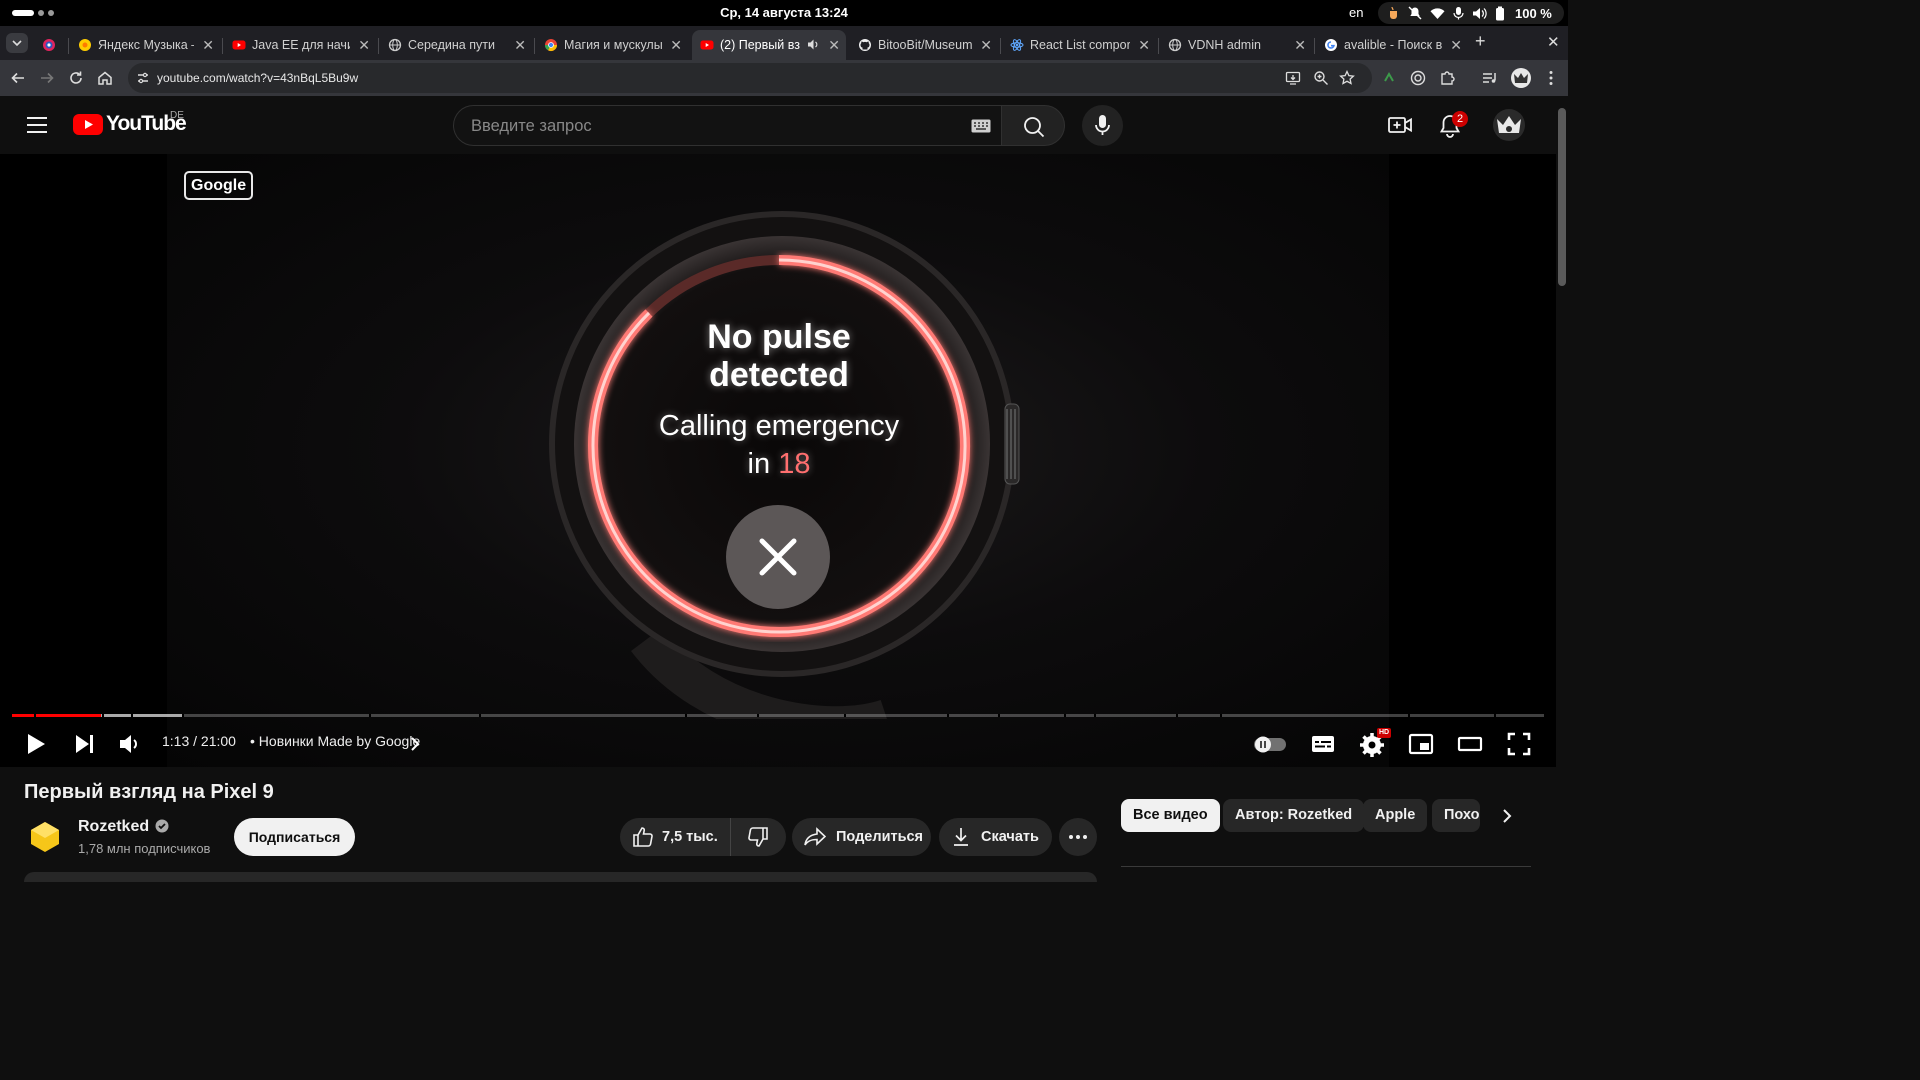  Describe the element at coordinates (612, 45) in the screenshot. I see `tab-magiya-i-muskuly: Магия и мускулы ✕` at that location.